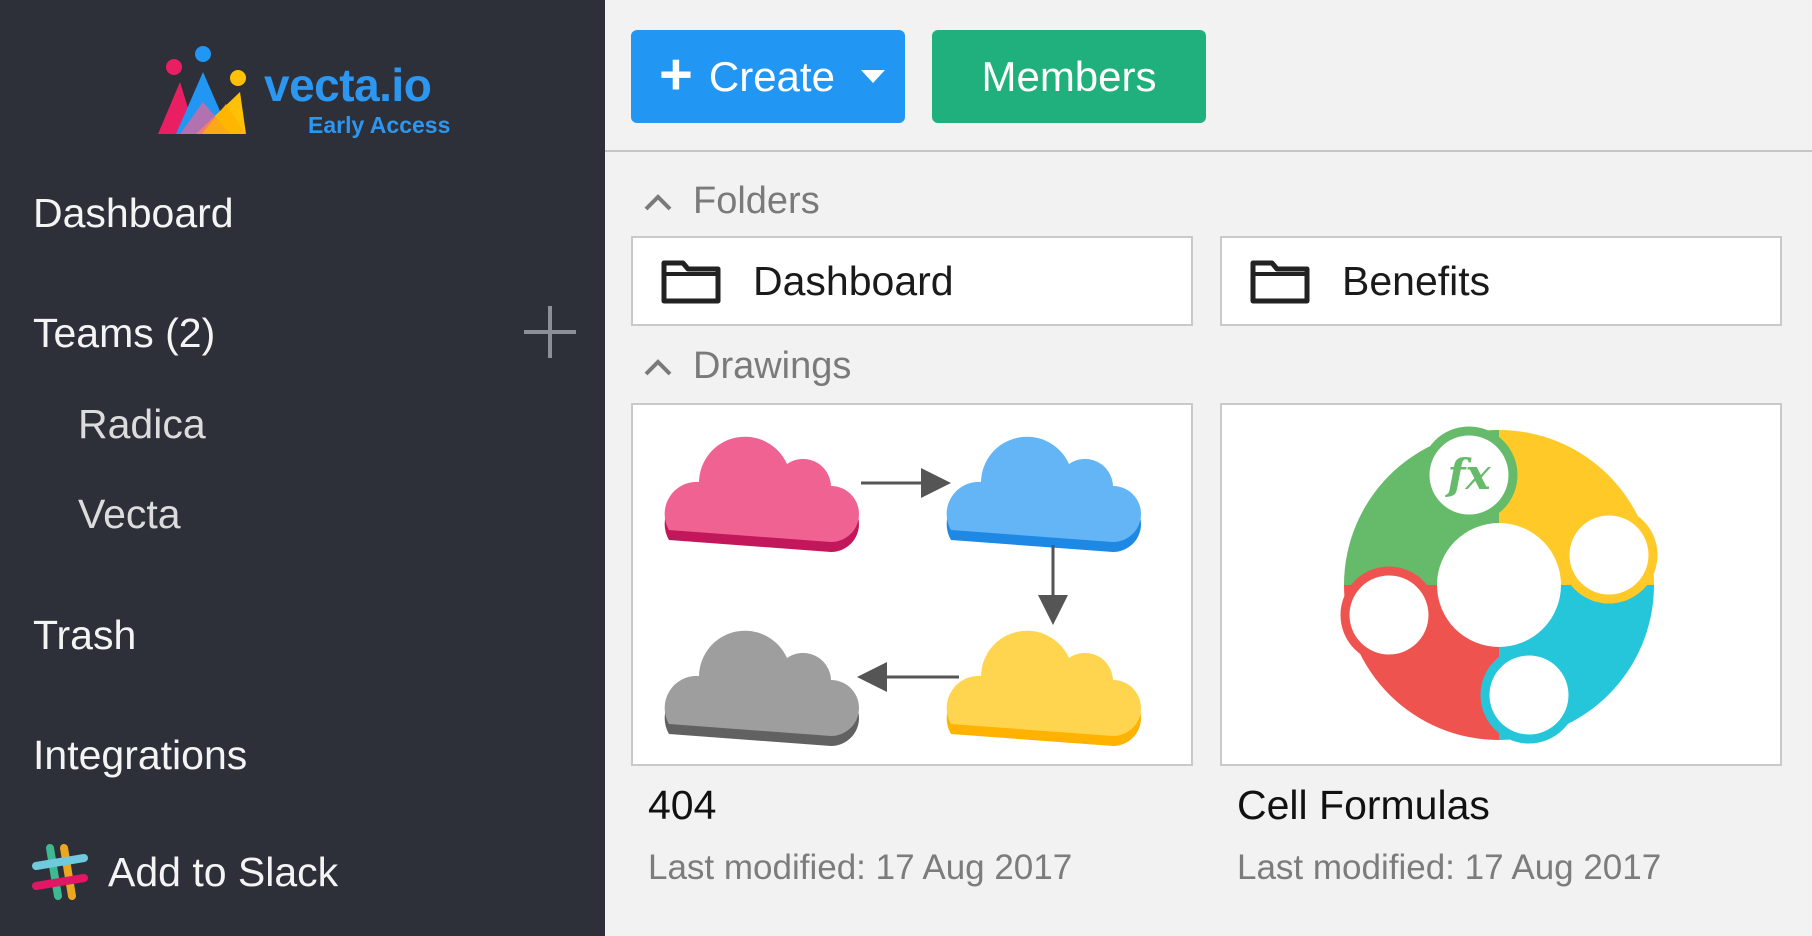 The width and height of the screenshot is (1812, 936). What do you see at coordinates (1416, 280) in the screenshot?
I see `folder-name: Benefits` at bounding box center [1416, 280].